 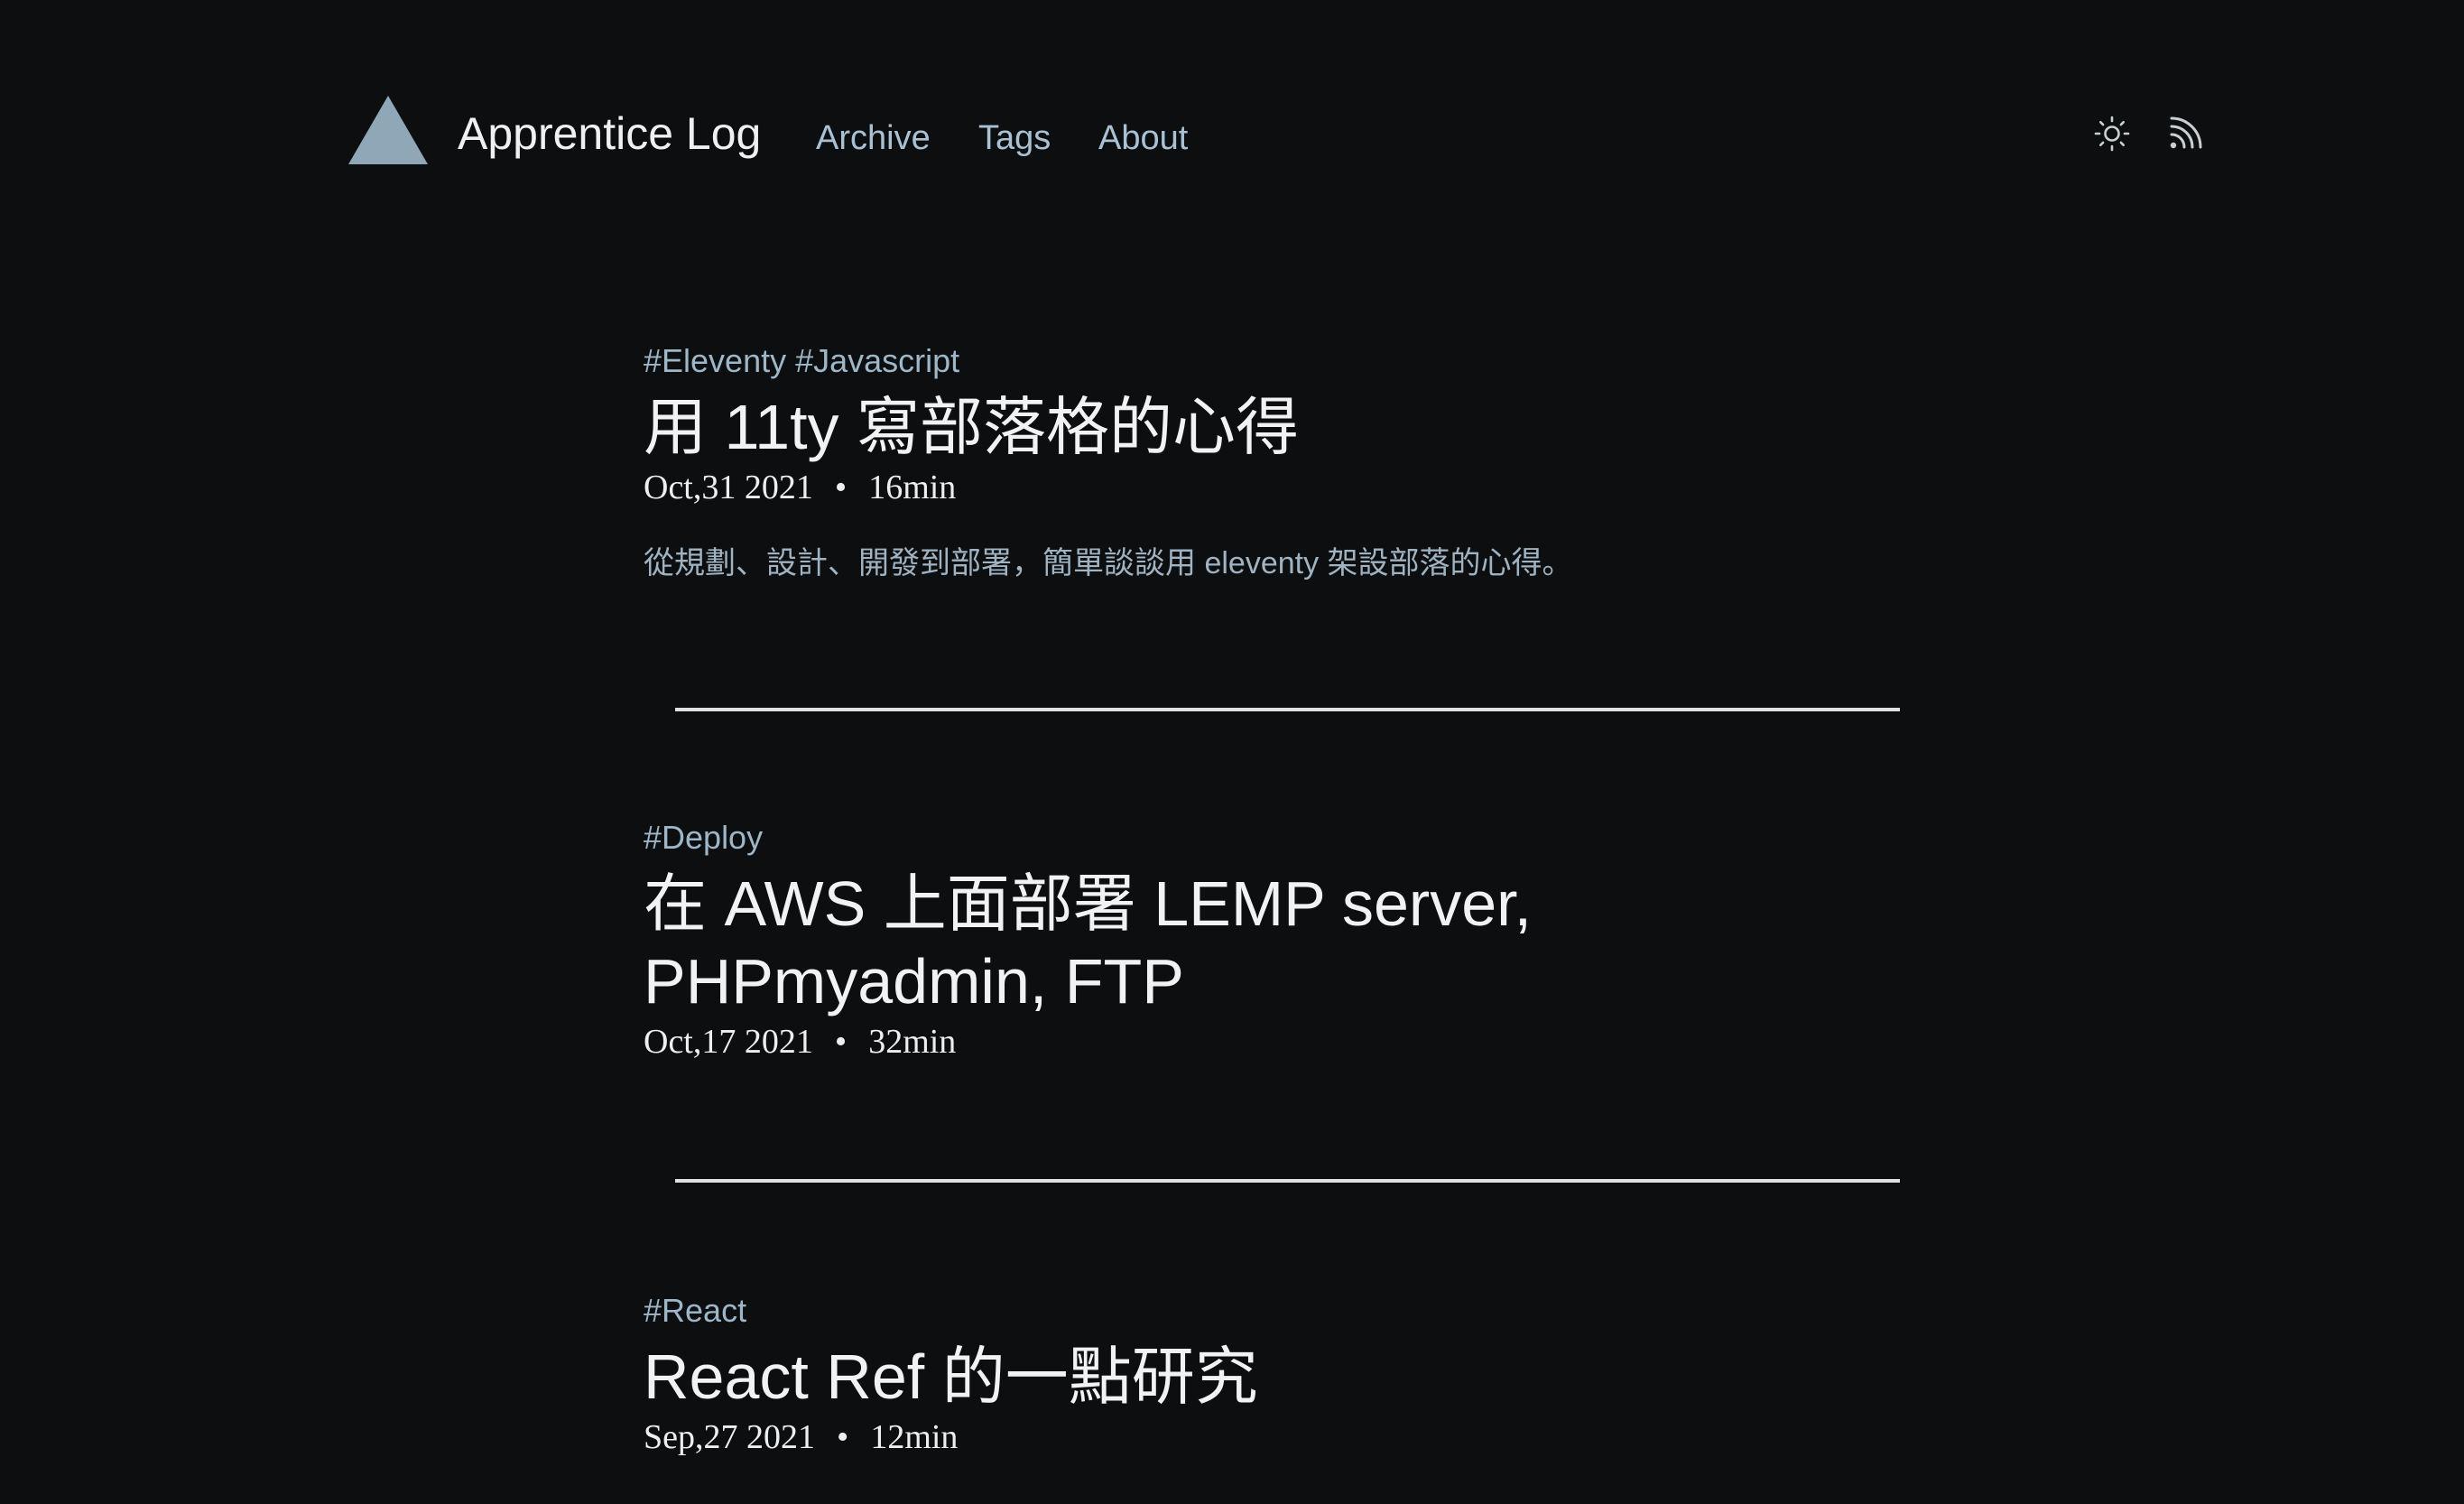 I want to click on post-title: 用 11ty 寫部落格的心得, so click(x=1275, y=427).